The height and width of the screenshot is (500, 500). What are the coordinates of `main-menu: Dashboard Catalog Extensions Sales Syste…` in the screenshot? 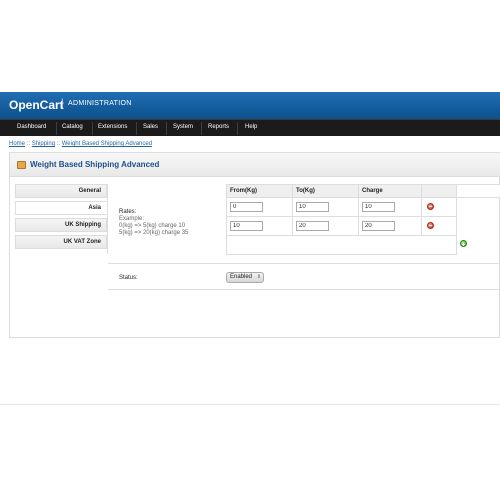 It's located at (250, 127).